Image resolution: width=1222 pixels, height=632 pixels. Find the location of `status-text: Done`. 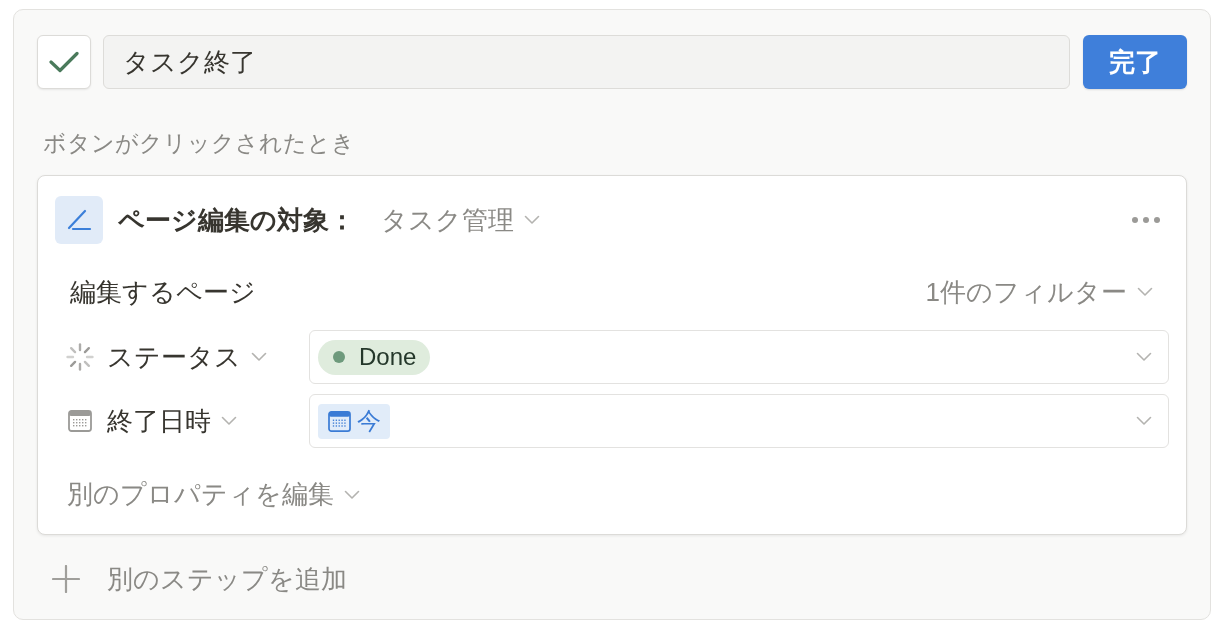

status-text: Done is located at coordinates (388, 357).